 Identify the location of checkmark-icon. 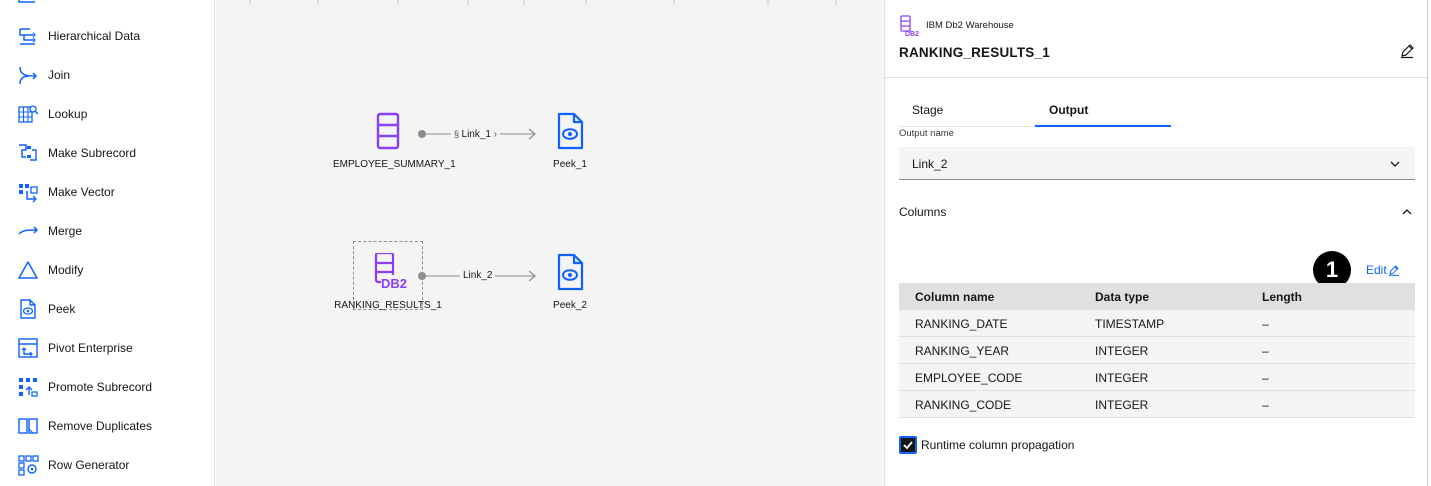
(908, 445).